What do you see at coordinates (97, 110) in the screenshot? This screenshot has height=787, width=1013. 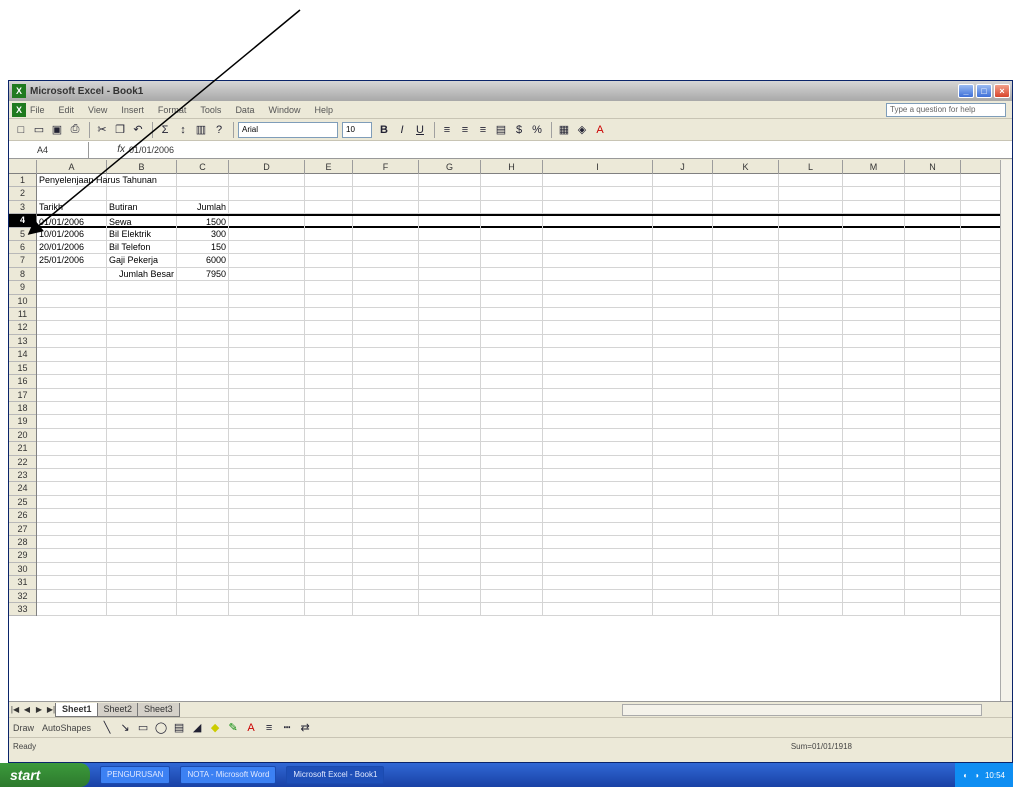 I see `menu-view: View` at bounding box center [97, 110].